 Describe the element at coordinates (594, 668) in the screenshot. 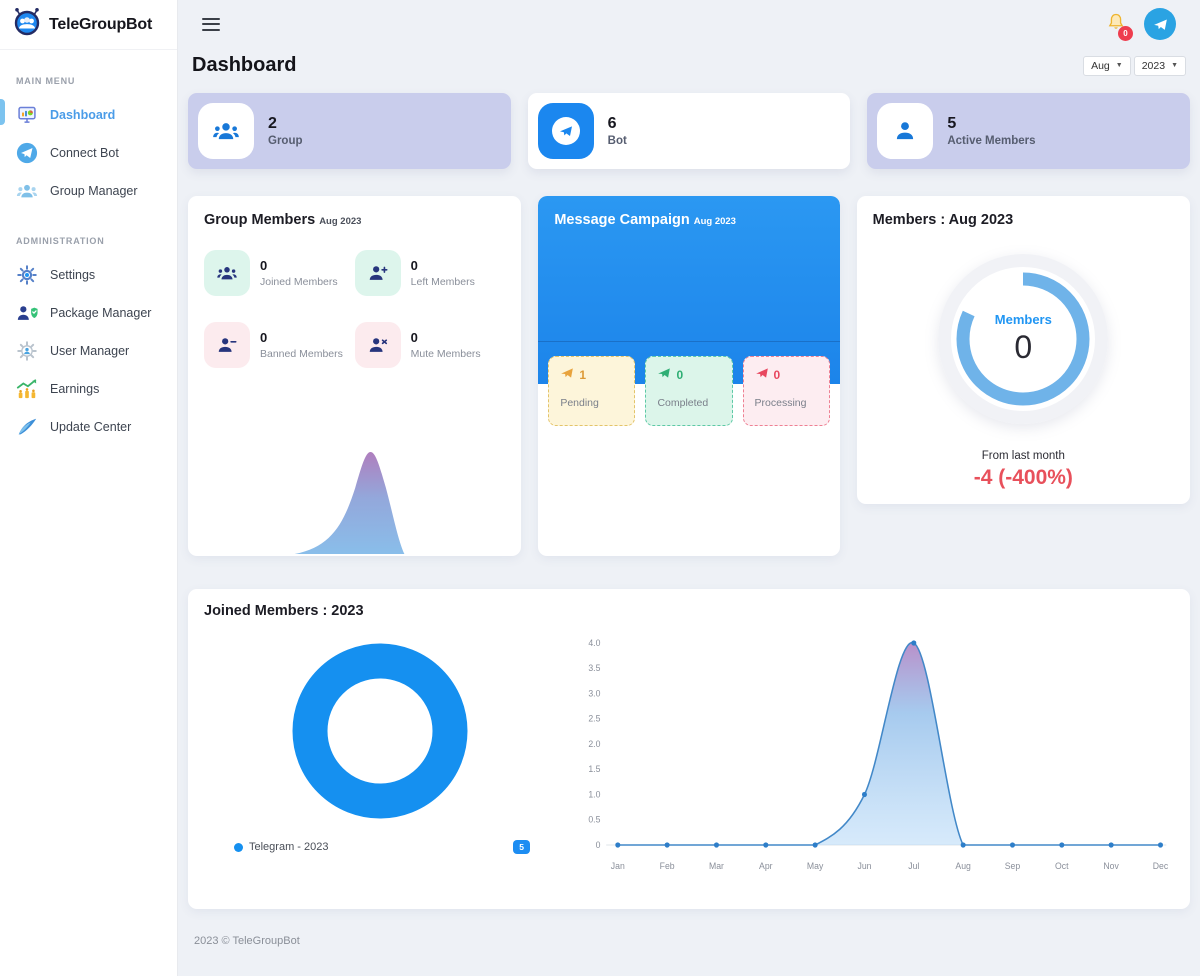

I see `svg-text: 3.5` at that location.